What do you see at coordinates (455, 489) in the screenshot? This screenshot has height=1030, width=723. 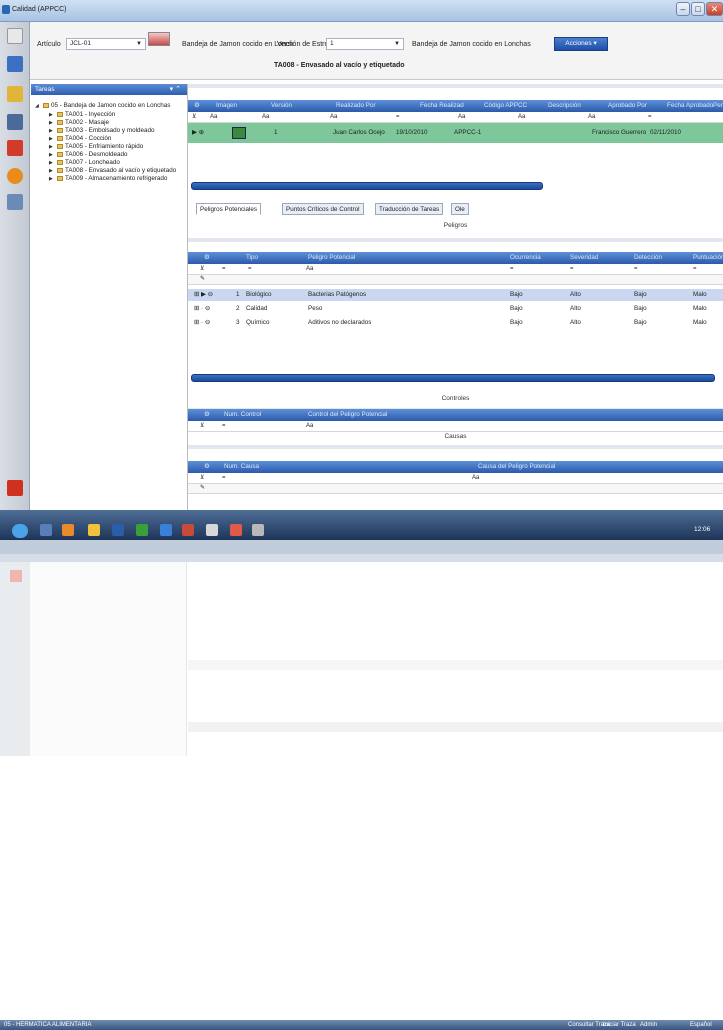 I see `causas-new-row: ✎` at bounding box center [455, 489].